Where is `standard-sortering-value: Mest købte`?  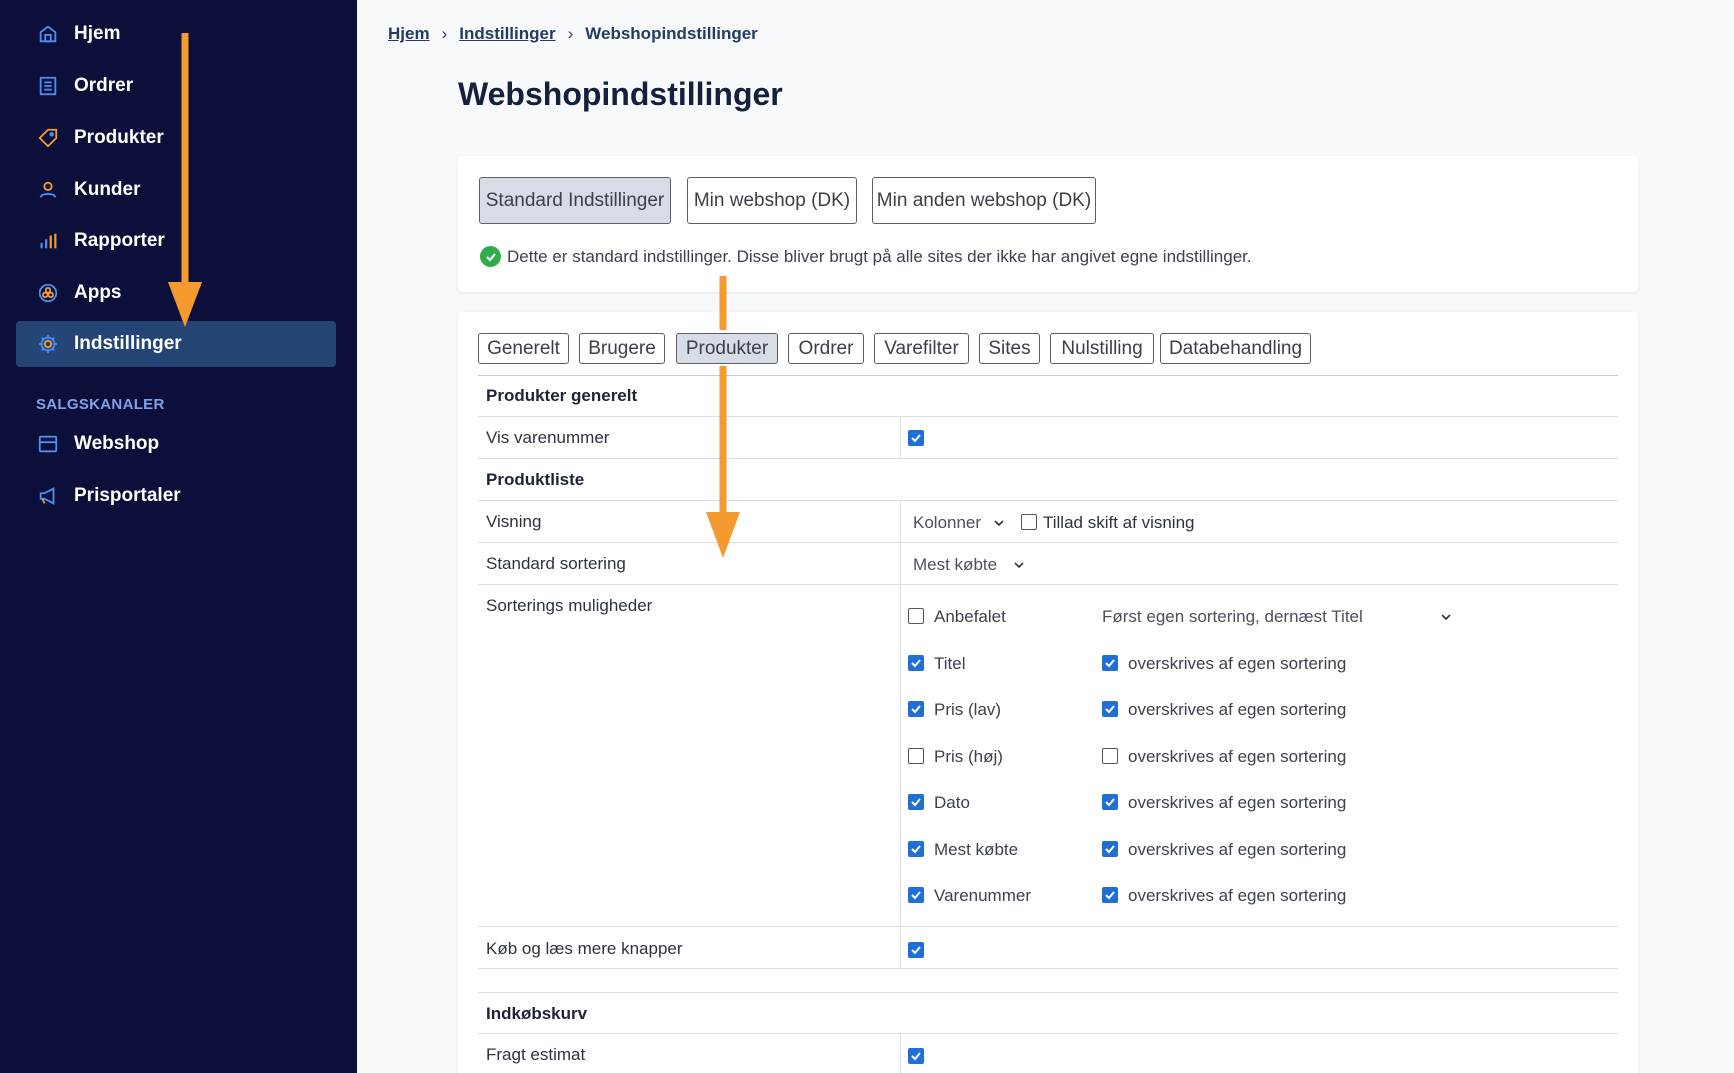
standard-sortering-value: Mest købte is located at coordinates (955, 564).